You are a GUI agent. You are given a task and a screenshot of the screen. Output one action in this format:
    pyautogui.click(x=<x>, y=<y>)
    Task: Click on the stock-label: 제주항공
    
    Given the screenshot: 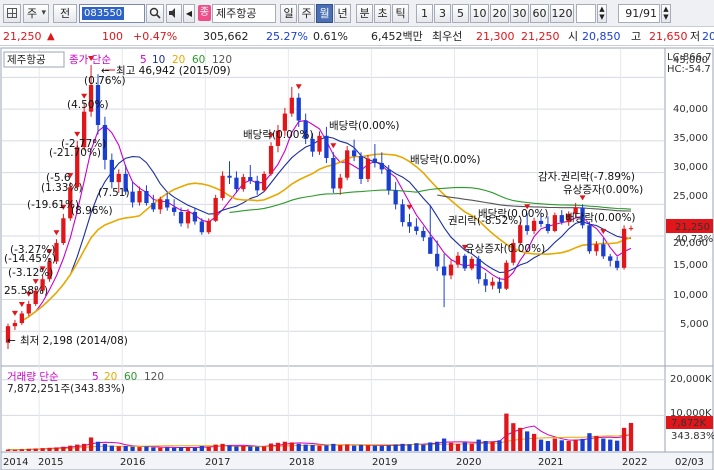 What is the action you would take?
    pyautogui.click(x=26, y=60)
    